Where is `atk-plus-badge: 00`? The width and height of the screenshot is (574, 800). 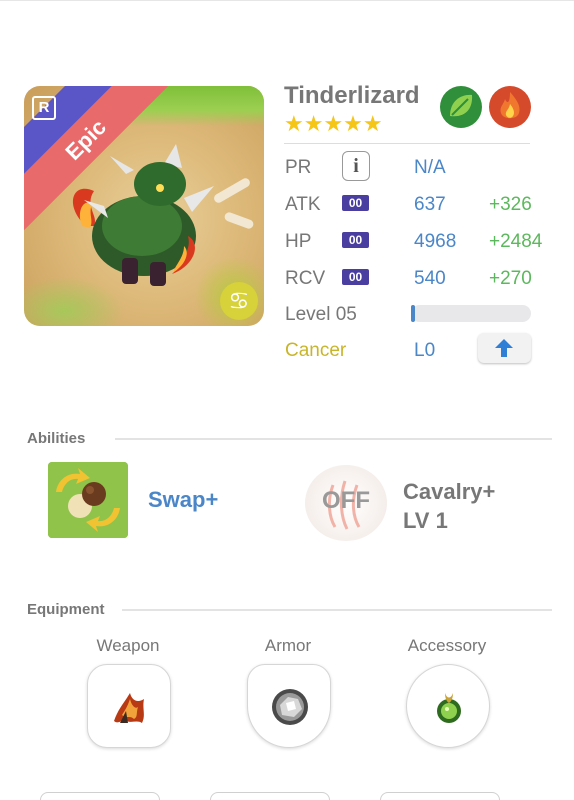 atk-plus-badge: 00 is located at coordinates (355, 203).